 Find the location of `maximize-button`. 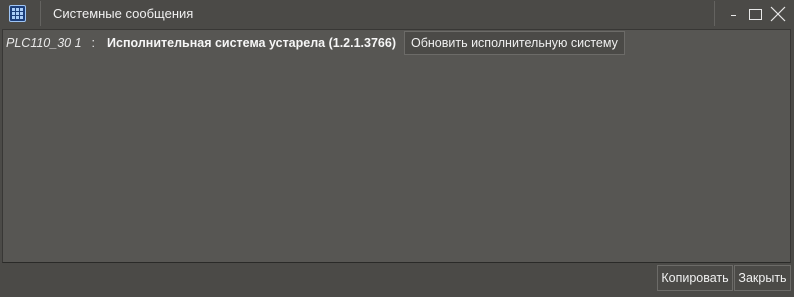

maximize-button is located at coordinates (755, 14).